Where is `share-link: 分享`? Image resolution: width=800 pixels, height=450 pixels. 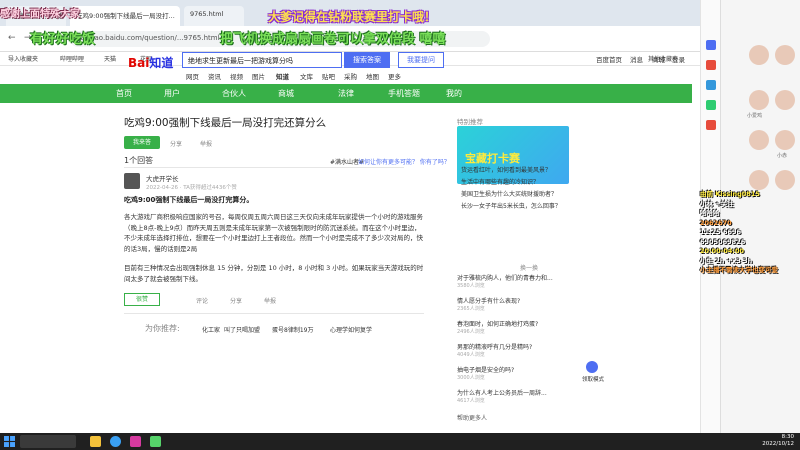 share-link: 分享 is located at coordinates (176, 143).